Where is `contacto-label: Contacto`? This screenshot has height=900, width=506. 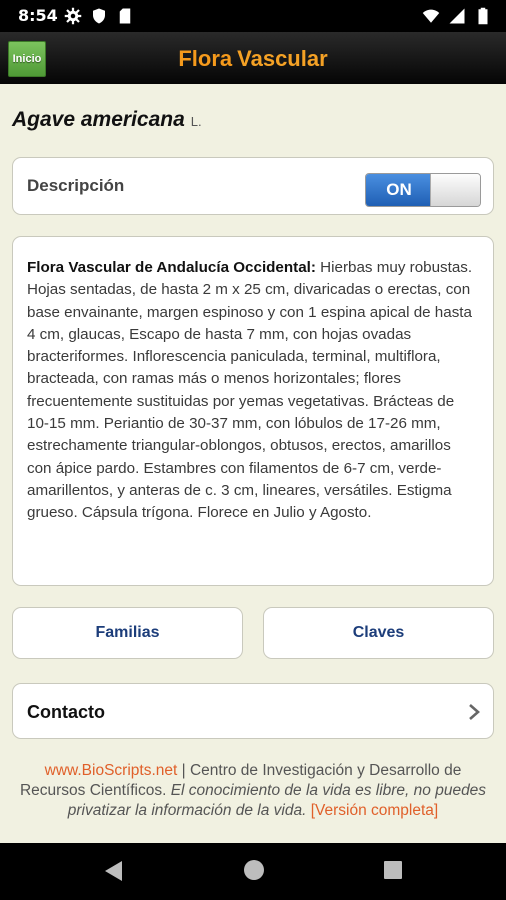
contacto-label: Contacto is located at coordinates (66, 712).